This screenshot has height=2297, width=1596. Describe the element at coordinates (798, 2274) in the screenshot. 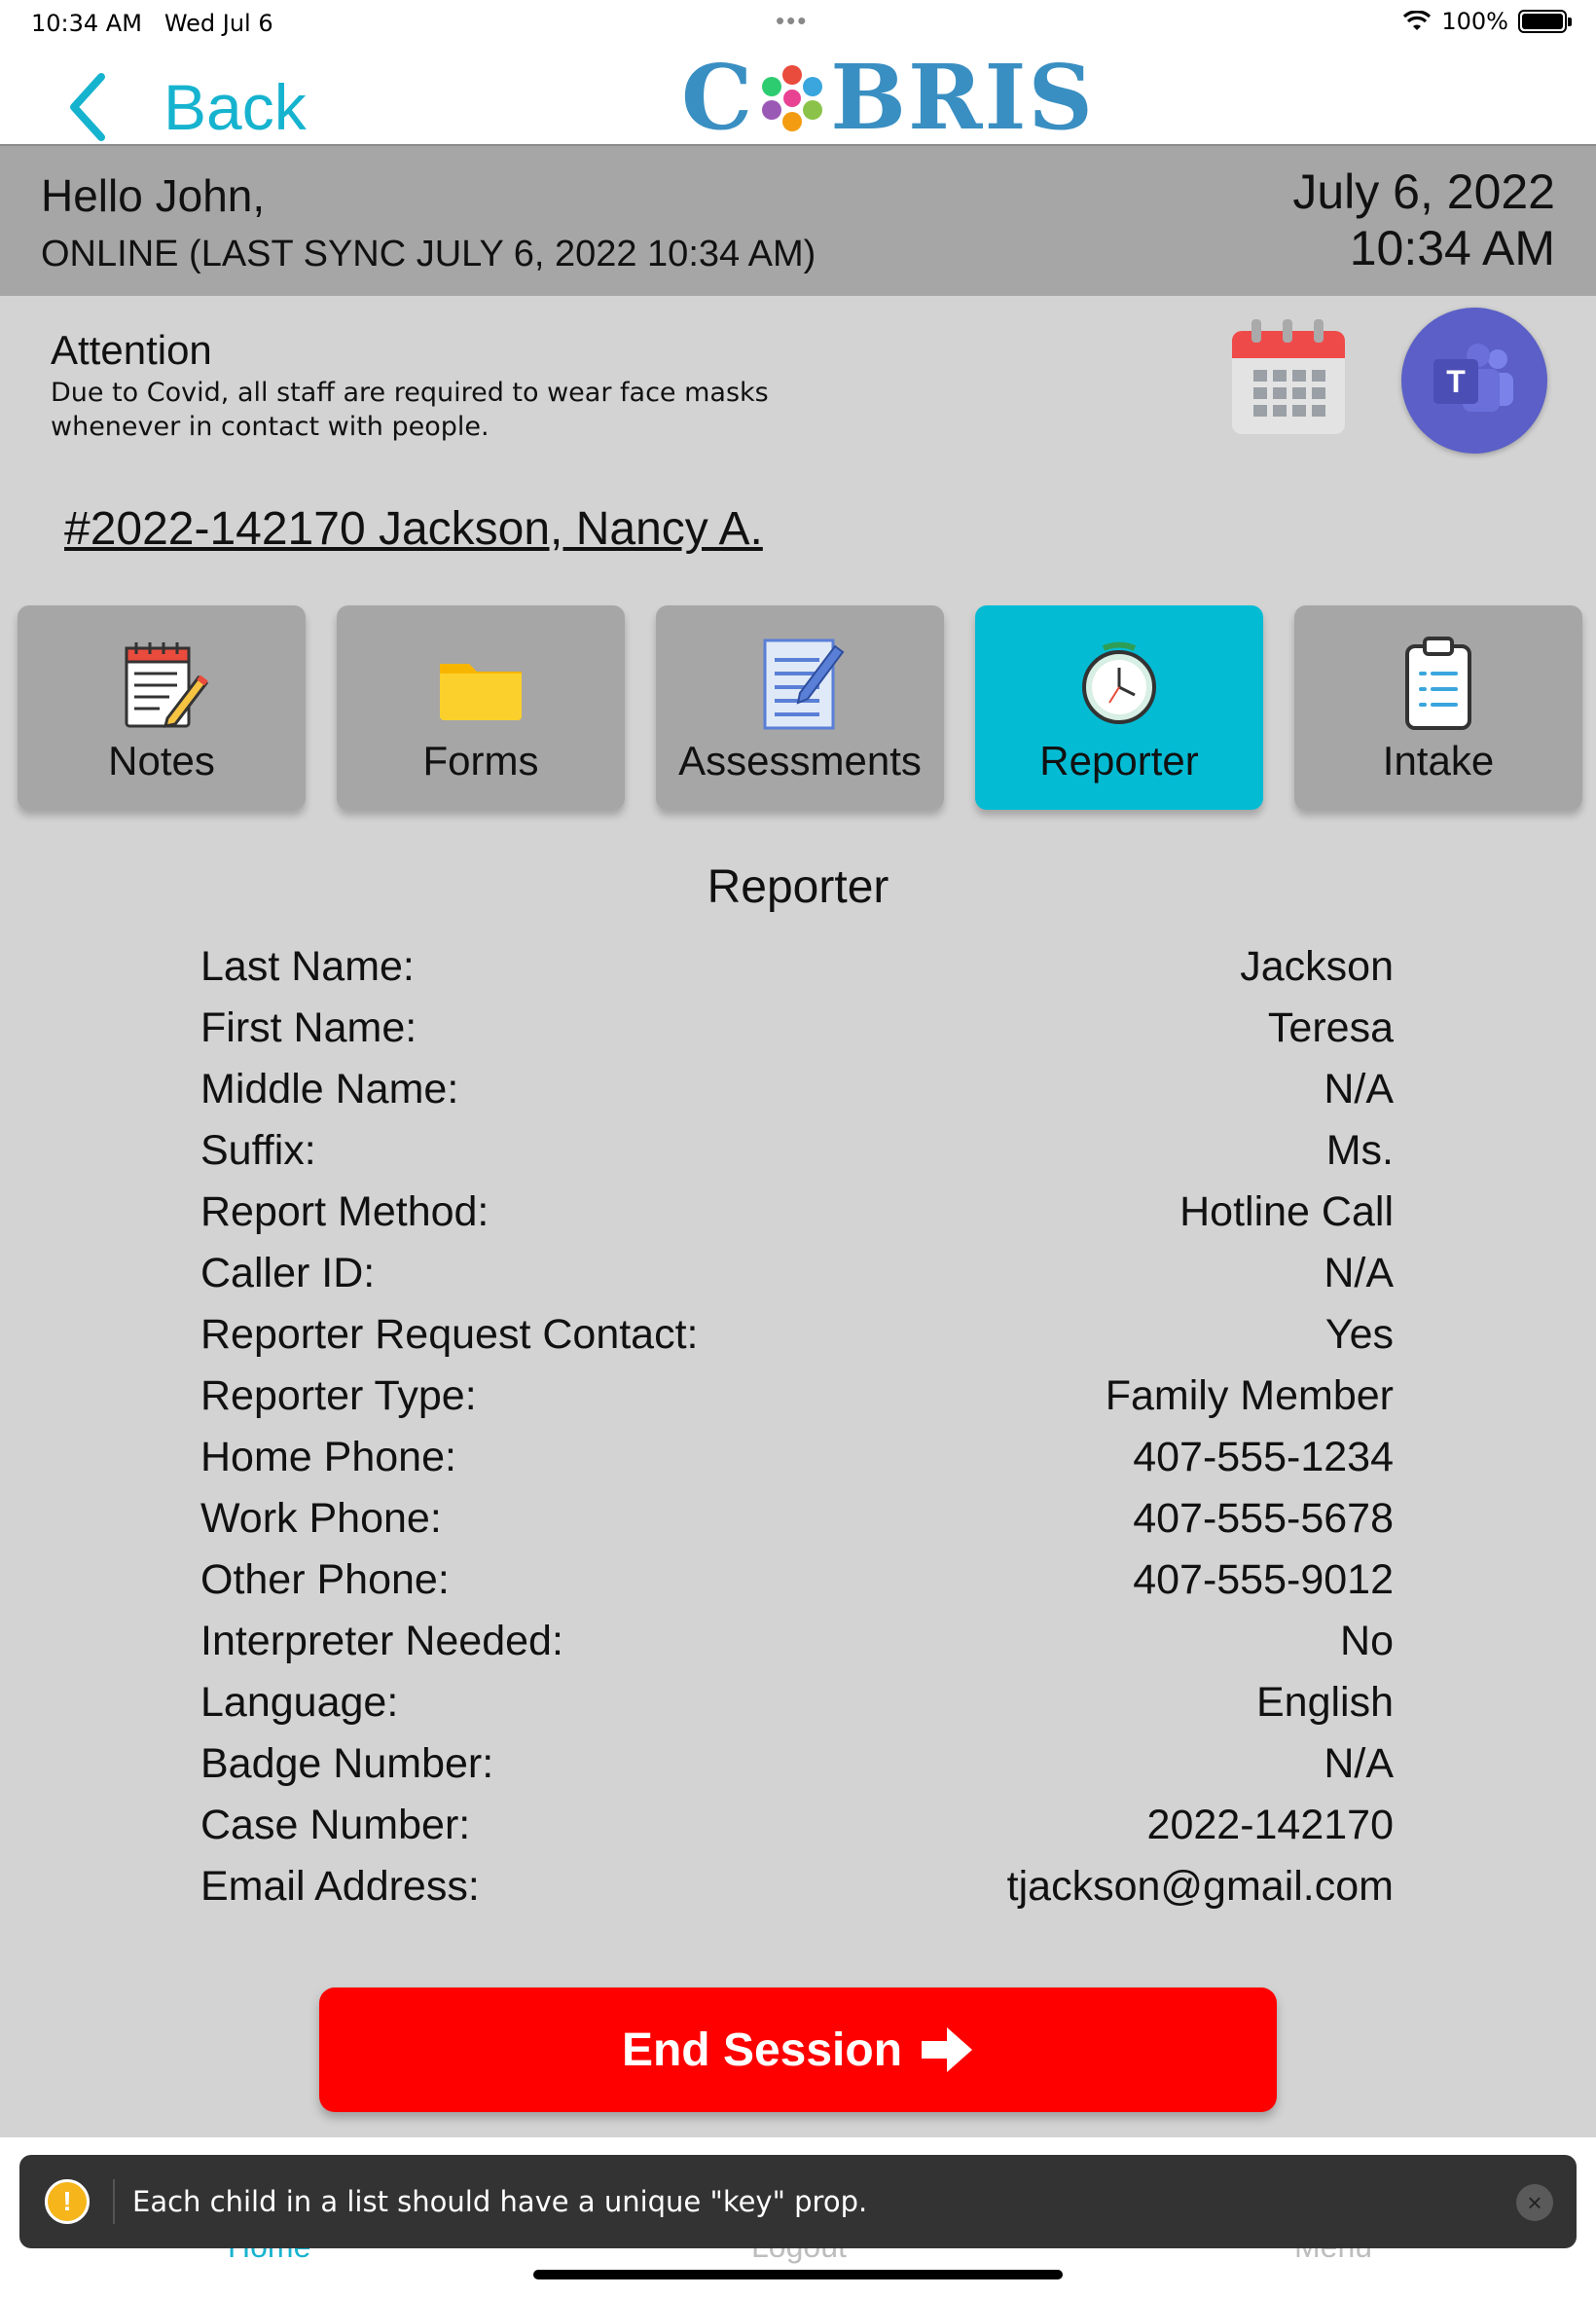

I see `home-indicator` at that location.